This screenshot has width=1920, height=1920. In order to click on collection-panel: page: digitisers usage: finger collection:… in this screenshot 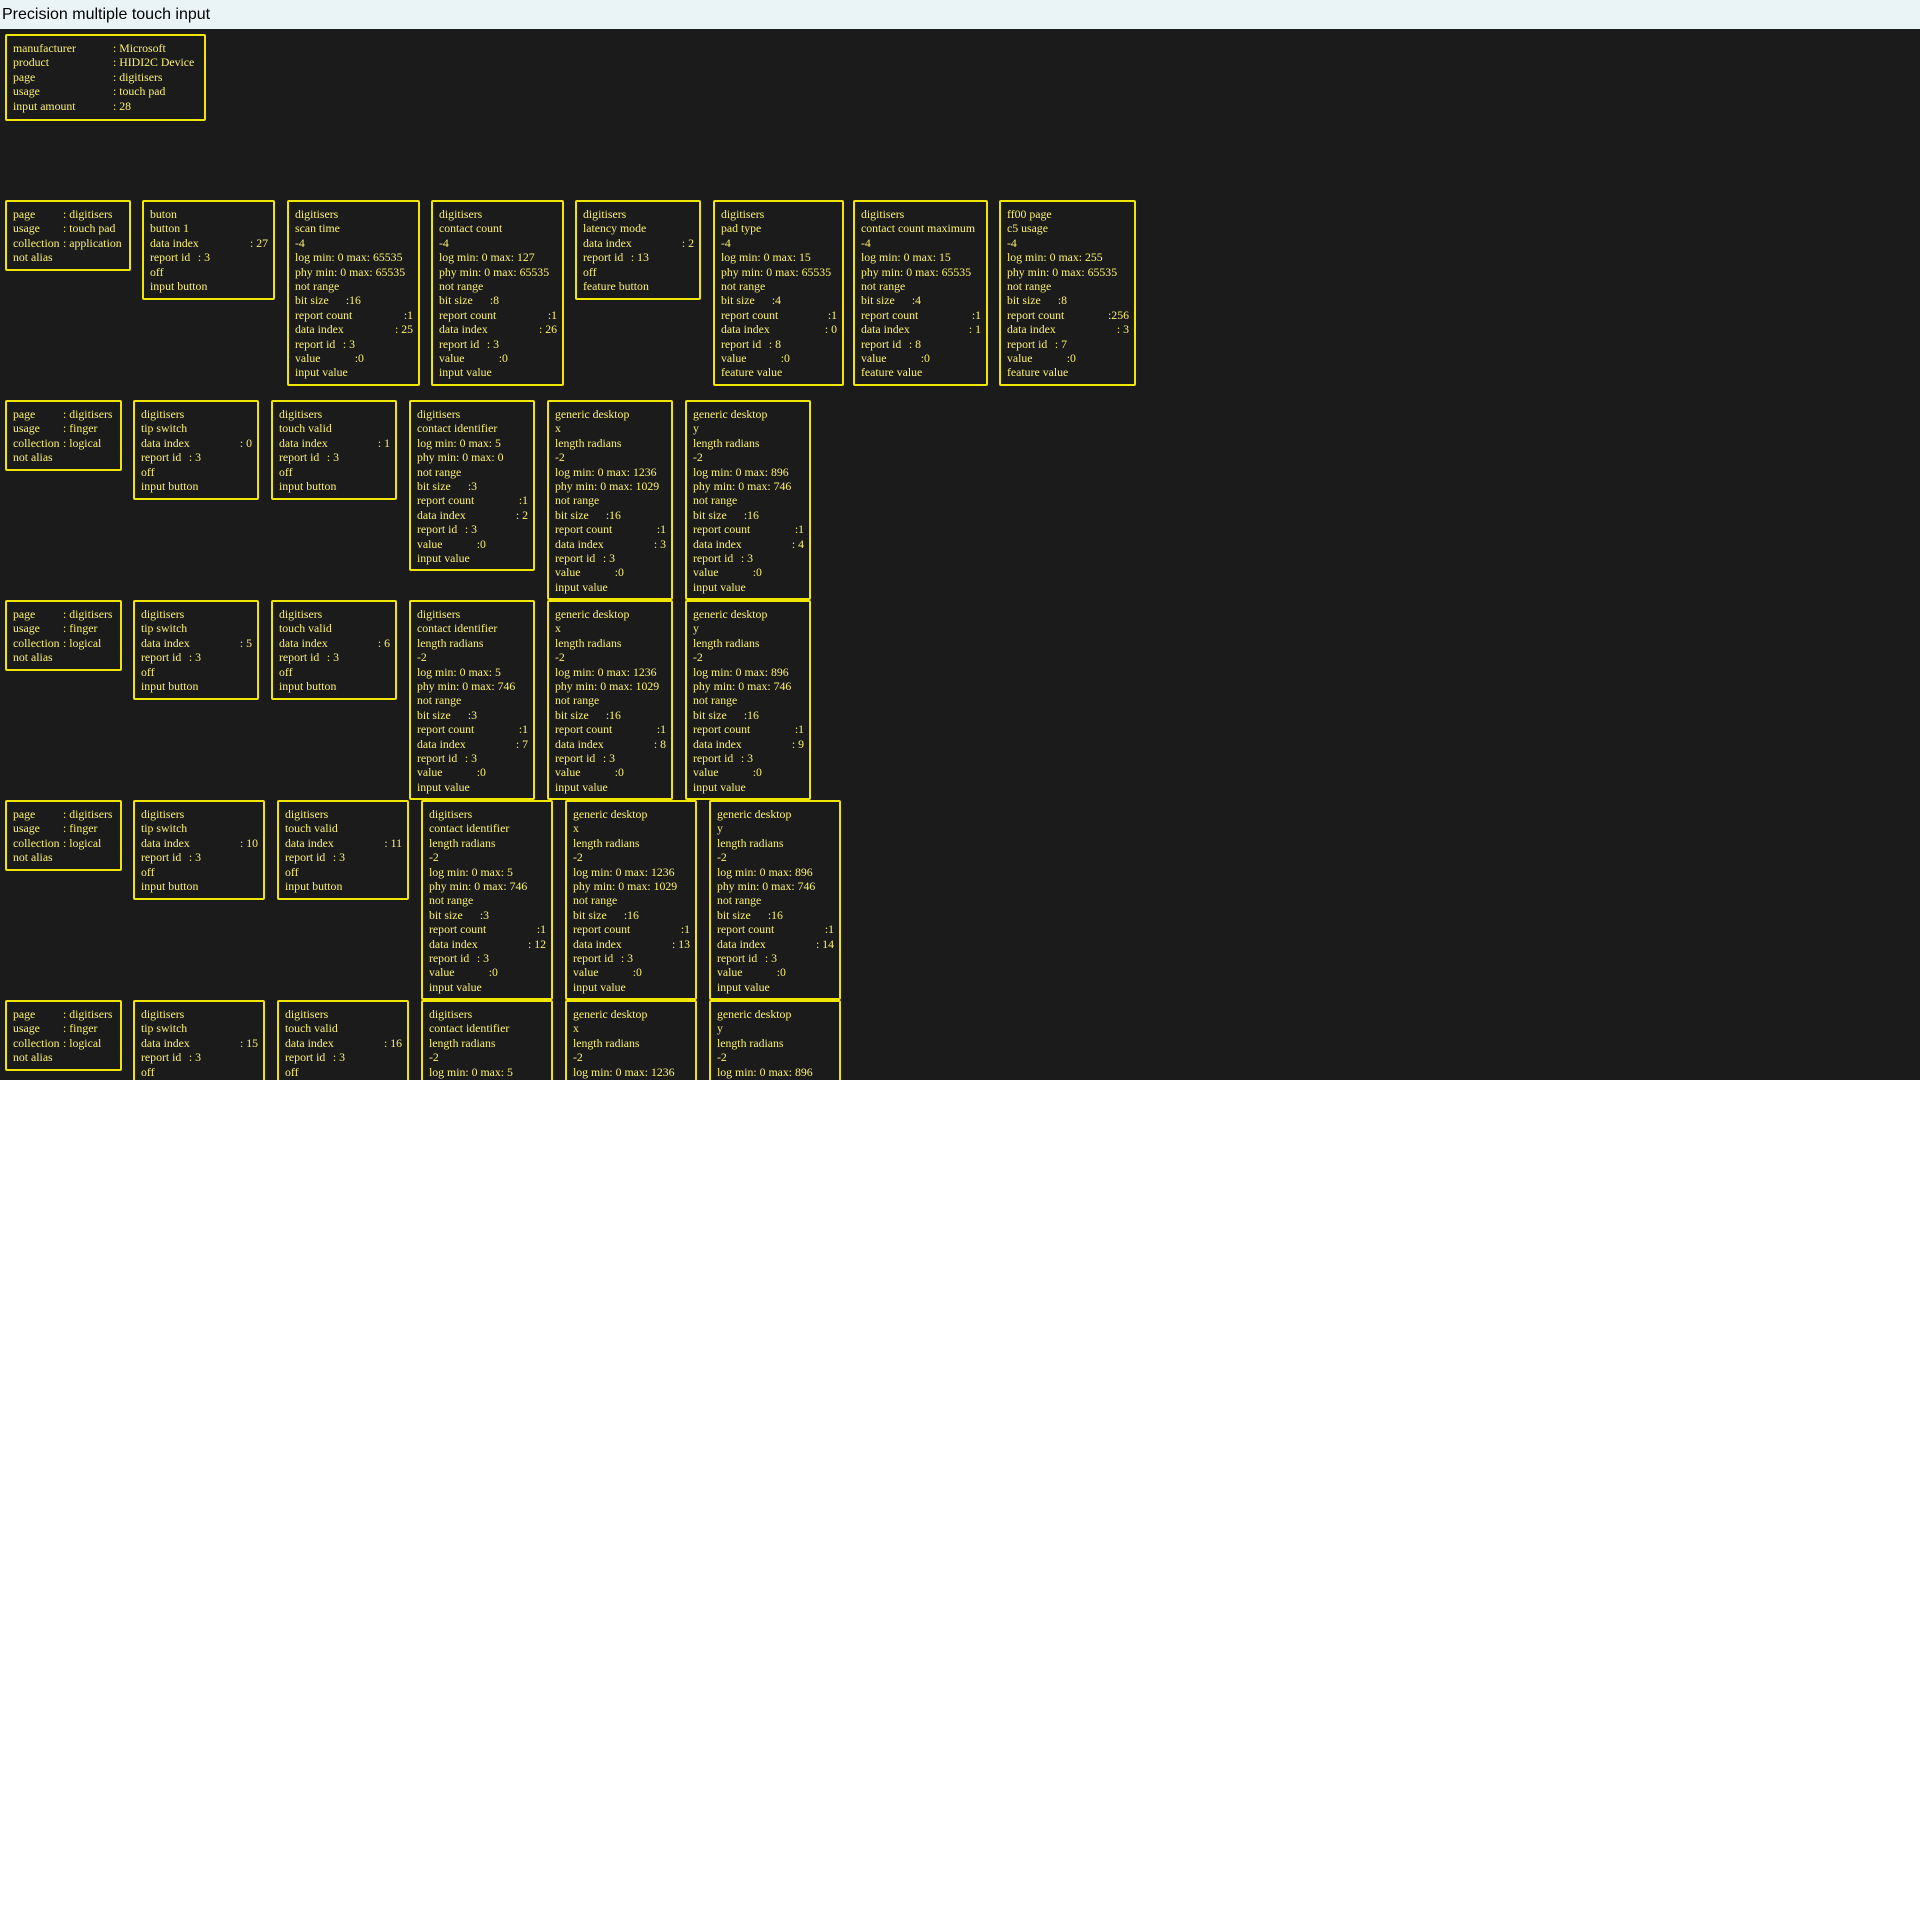, I will do `click(63, 835)`.